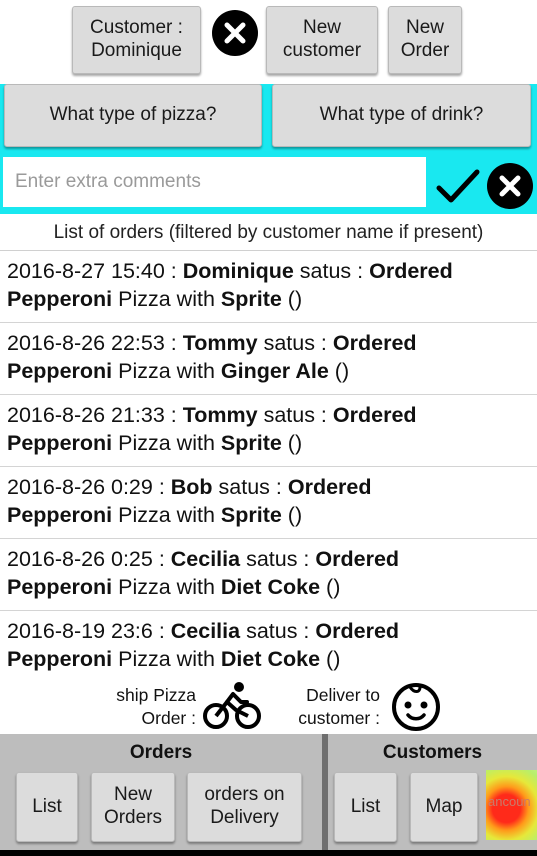  I want to click on baby-face-icon, so click(416, 707).